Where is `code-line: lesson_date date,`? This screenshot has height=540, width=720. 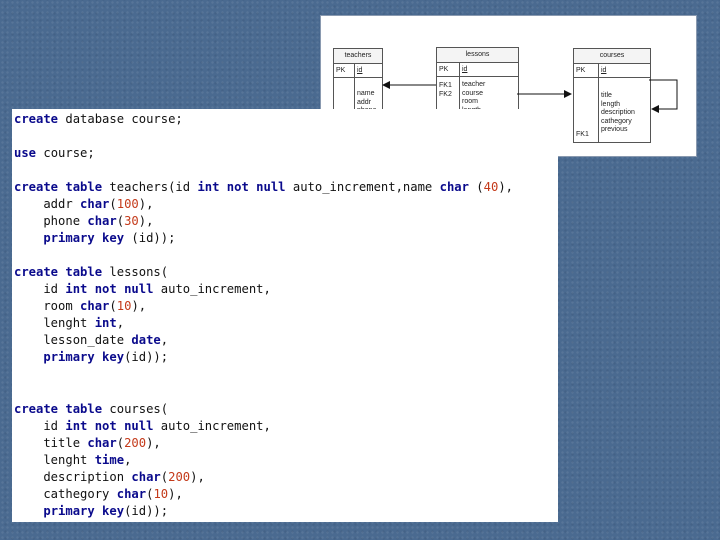
code-line: lesson_date date, is located at coordinates (91, 340).